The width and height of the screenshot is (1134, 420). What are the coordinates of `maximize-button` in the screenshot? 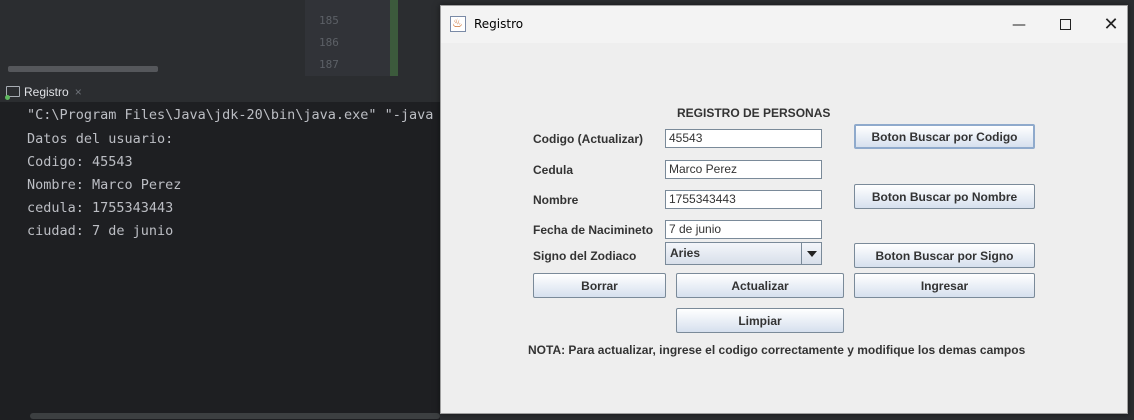 It's located at (1065, 24).